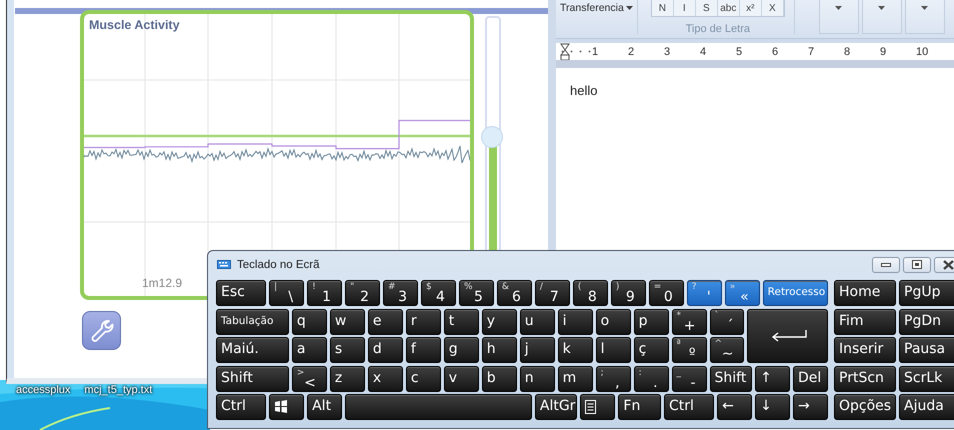 Image resolution: width=954 pixels, height=430 pixels. What do you see at coordinates (499, 379) in the screenshot?
I see `key: b` at bounding box center [499, 379].